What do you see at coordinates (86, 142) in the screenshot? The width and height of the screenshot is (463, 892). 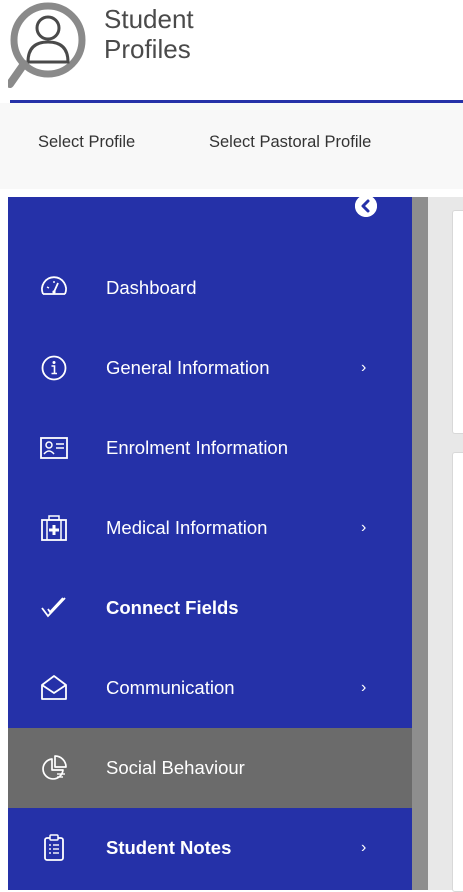 I see `select-profile-link: Select Profile` at bounding box center [86, 142].